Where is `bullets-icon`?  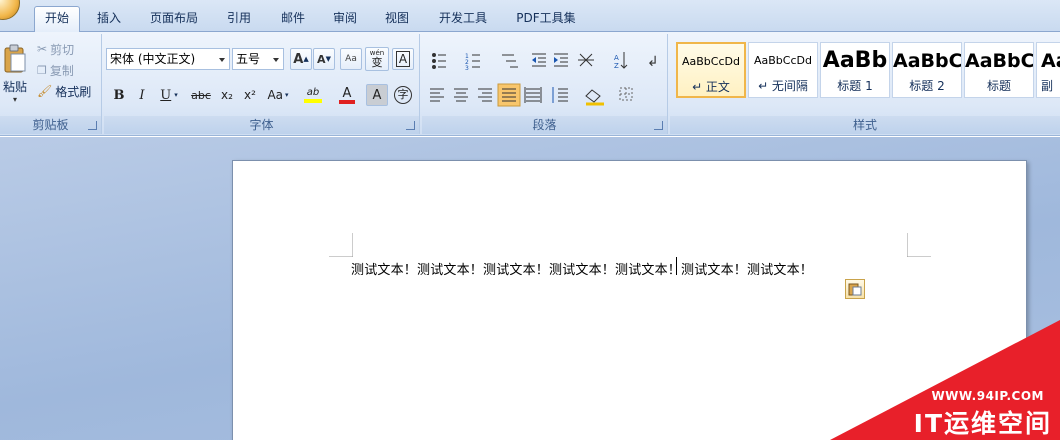
bullets-icon is located at coordinates (439, 61).